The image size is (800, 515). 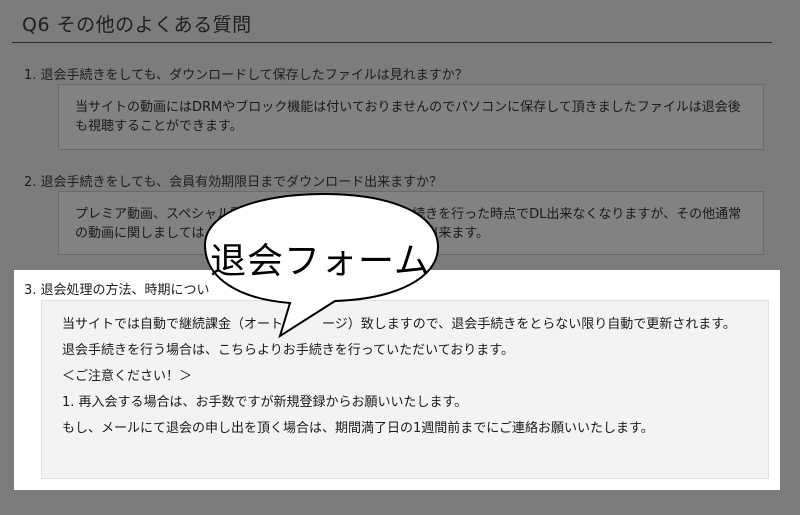 What do you see at coordinates (246, 75) in the screenshot?
I see `faq-question-1: 1. 退会手続きをしても、ダウンロードして保存したファイルは見れますか？` at bounding box center [246, 75].